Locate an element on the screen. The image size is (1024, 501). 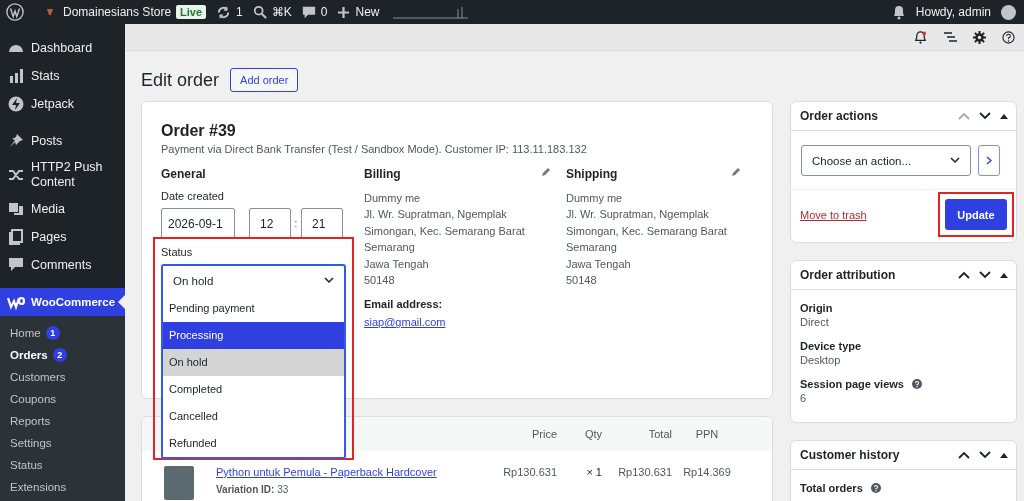
list-icon is located at coordinates (950, 37).